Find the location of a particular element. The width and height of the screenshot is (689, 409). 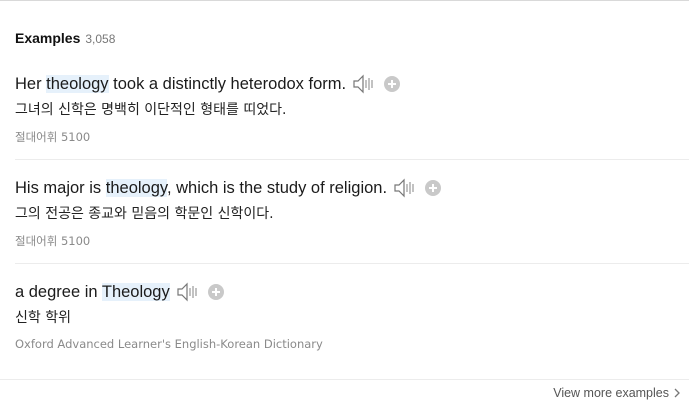

chevron-right-icon is located at coordinates (677, 393).